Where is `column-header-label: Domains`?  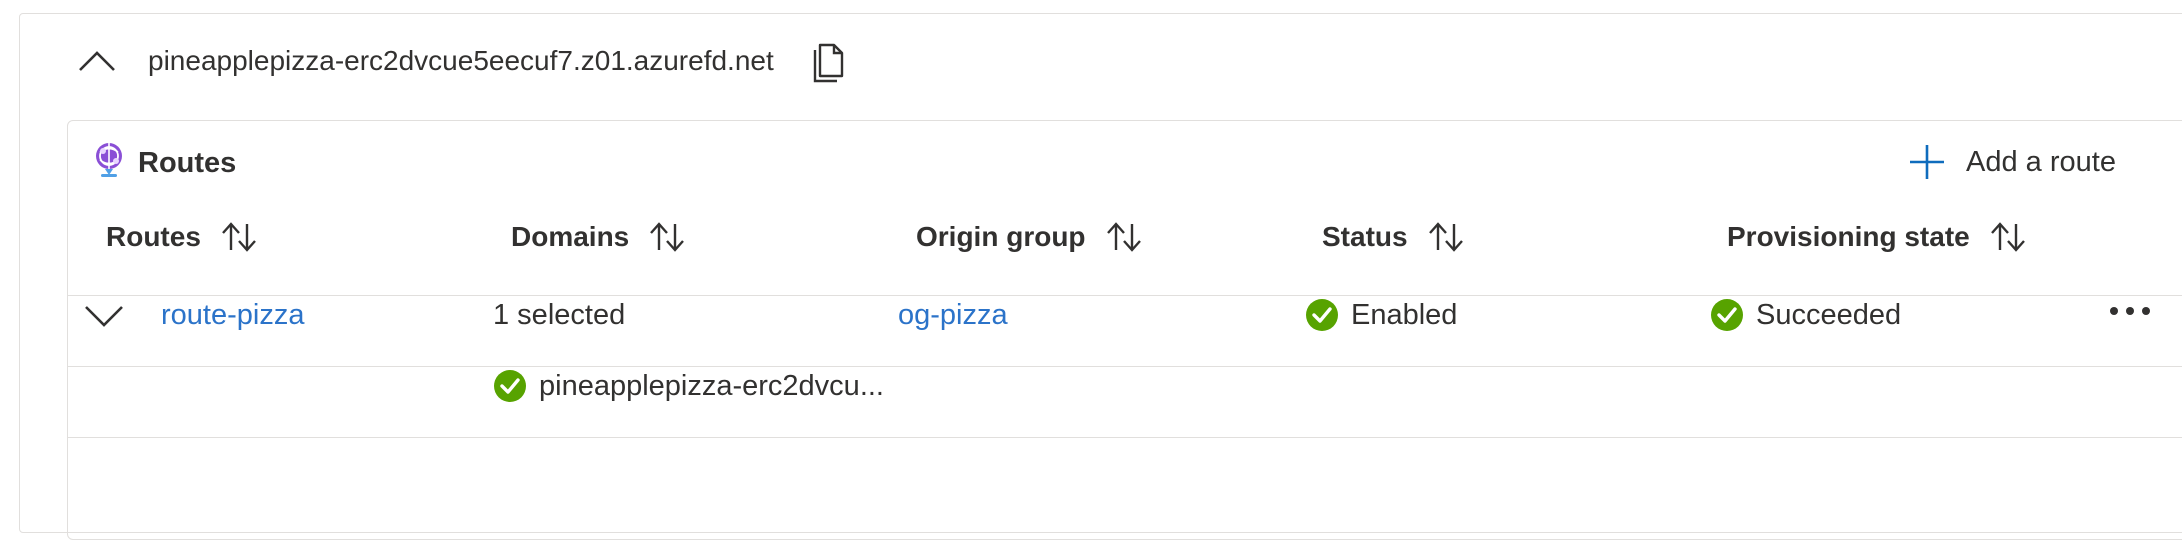
column-header-label: Domains is located at coordinates (570, 236).